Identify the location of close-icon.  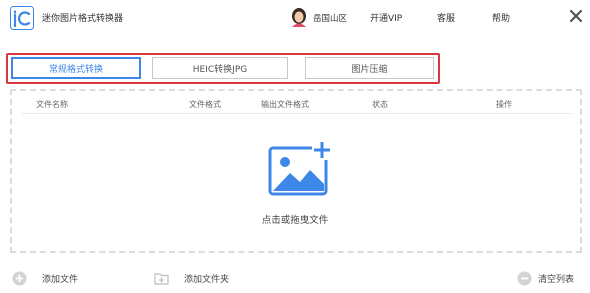
(576, 16).